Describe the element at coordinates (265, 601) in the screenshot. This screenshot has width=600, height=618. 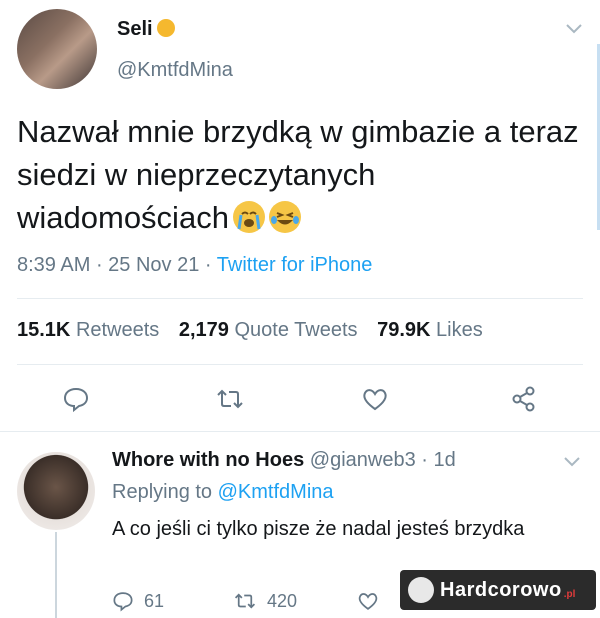
I see `reply-retweet-button: 420` at that location.